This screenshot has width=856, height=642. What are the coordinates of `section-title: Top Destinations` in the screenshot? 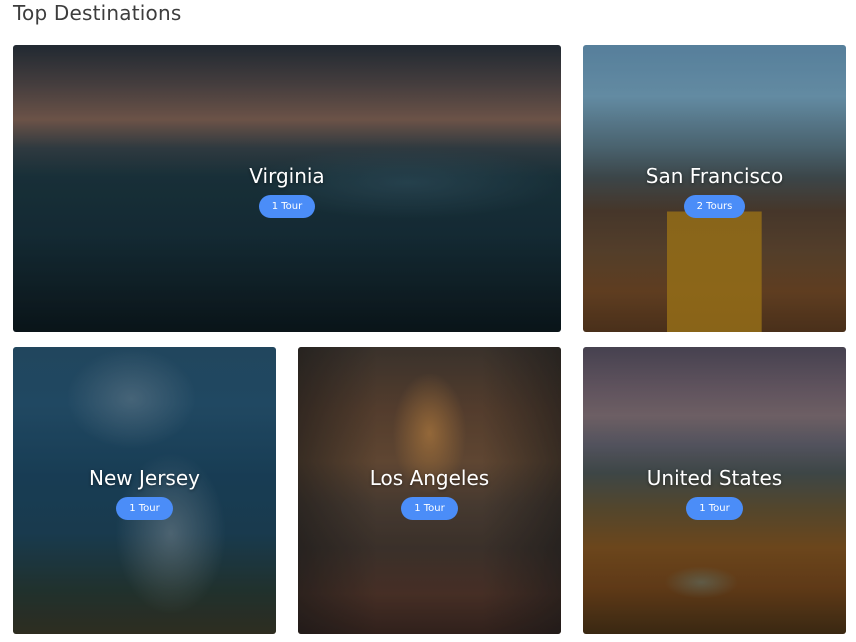 It's located at (97, 13).